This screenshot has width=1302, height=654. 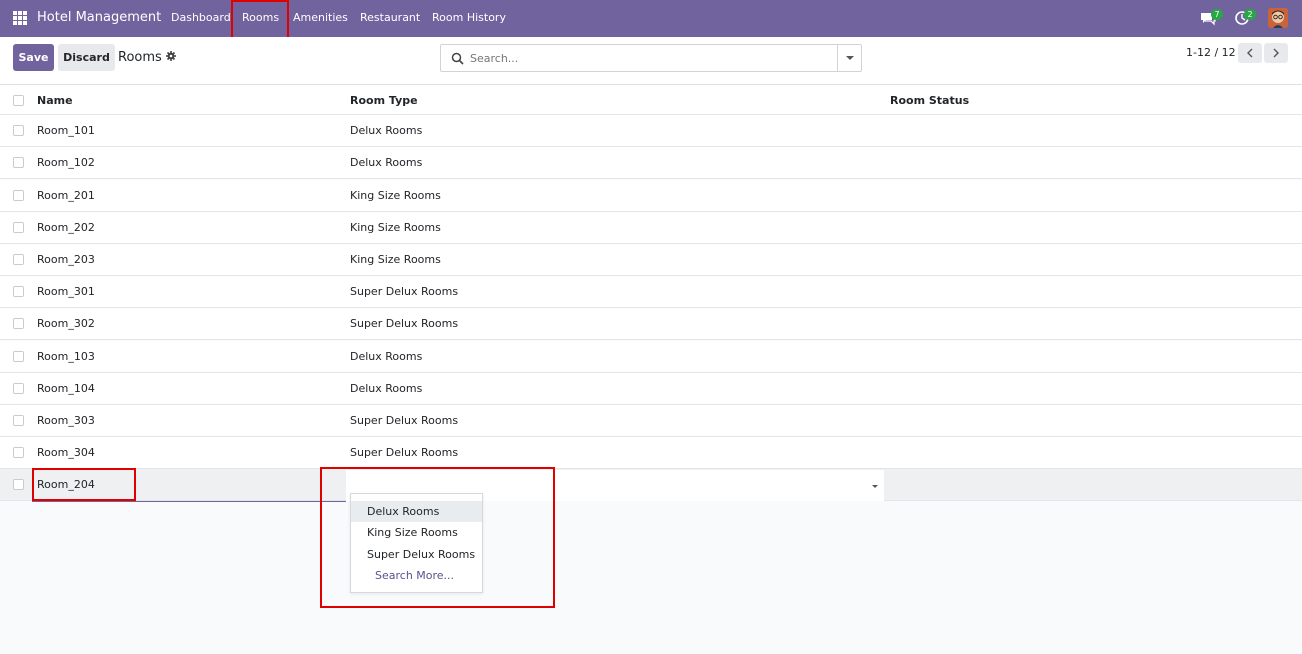 I want to click on cell-name: Room_203, so click(x=66, y=259).